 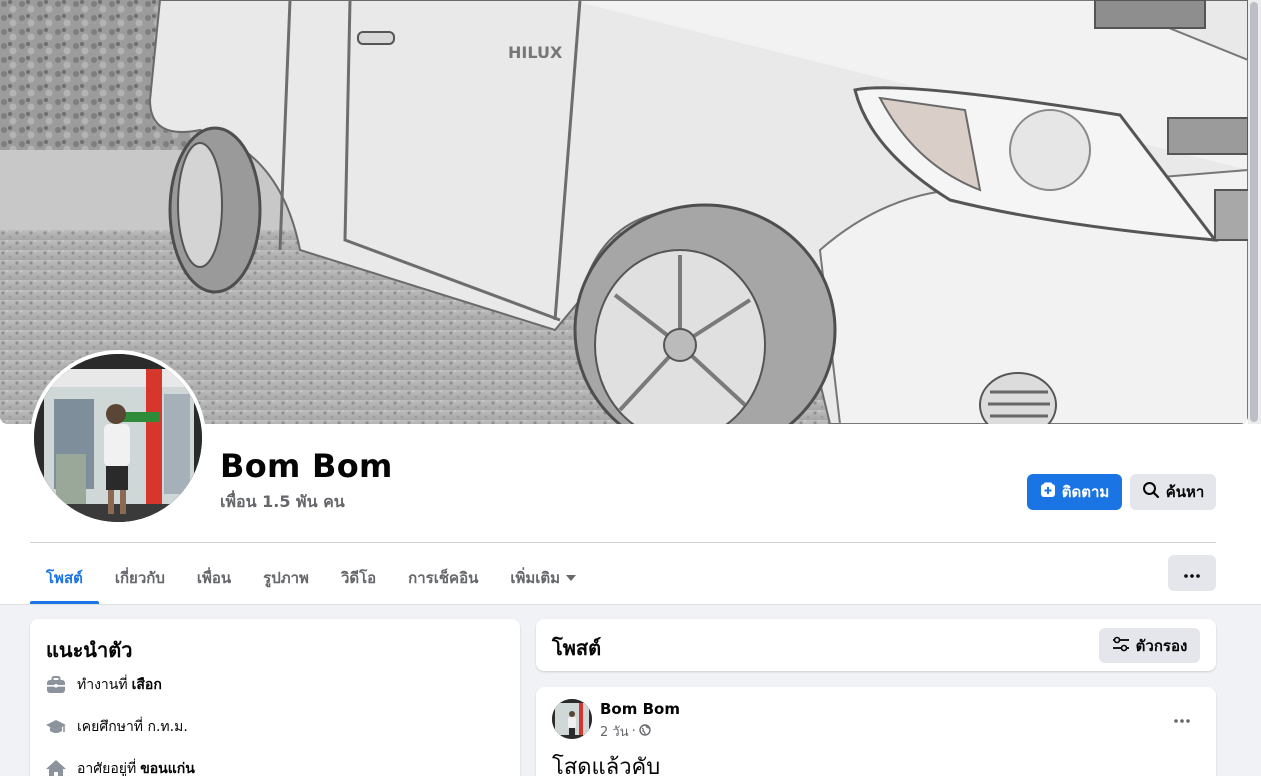 What do you see at coordinates (606, 765) in the screenshot?
I see `post-text: โสดแล้วคับ` at bounding box center [606, 765].